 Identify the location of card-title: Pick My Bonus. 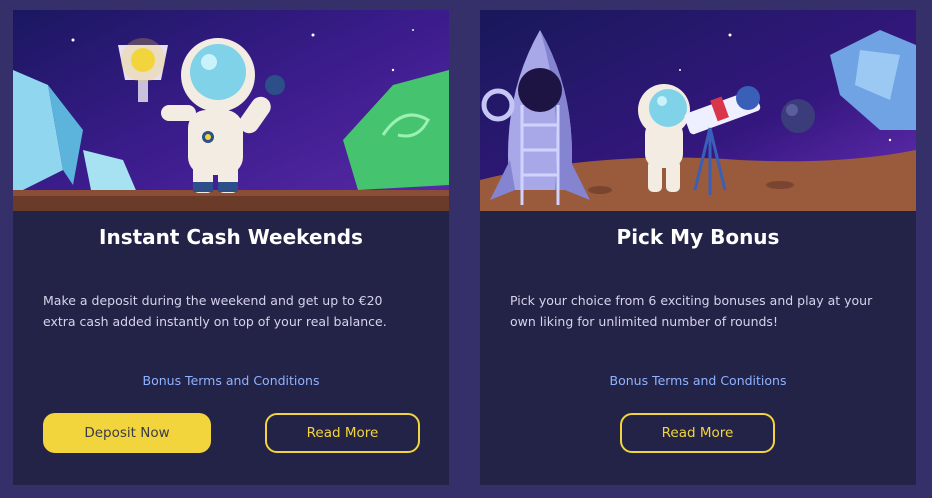
(698, 237).